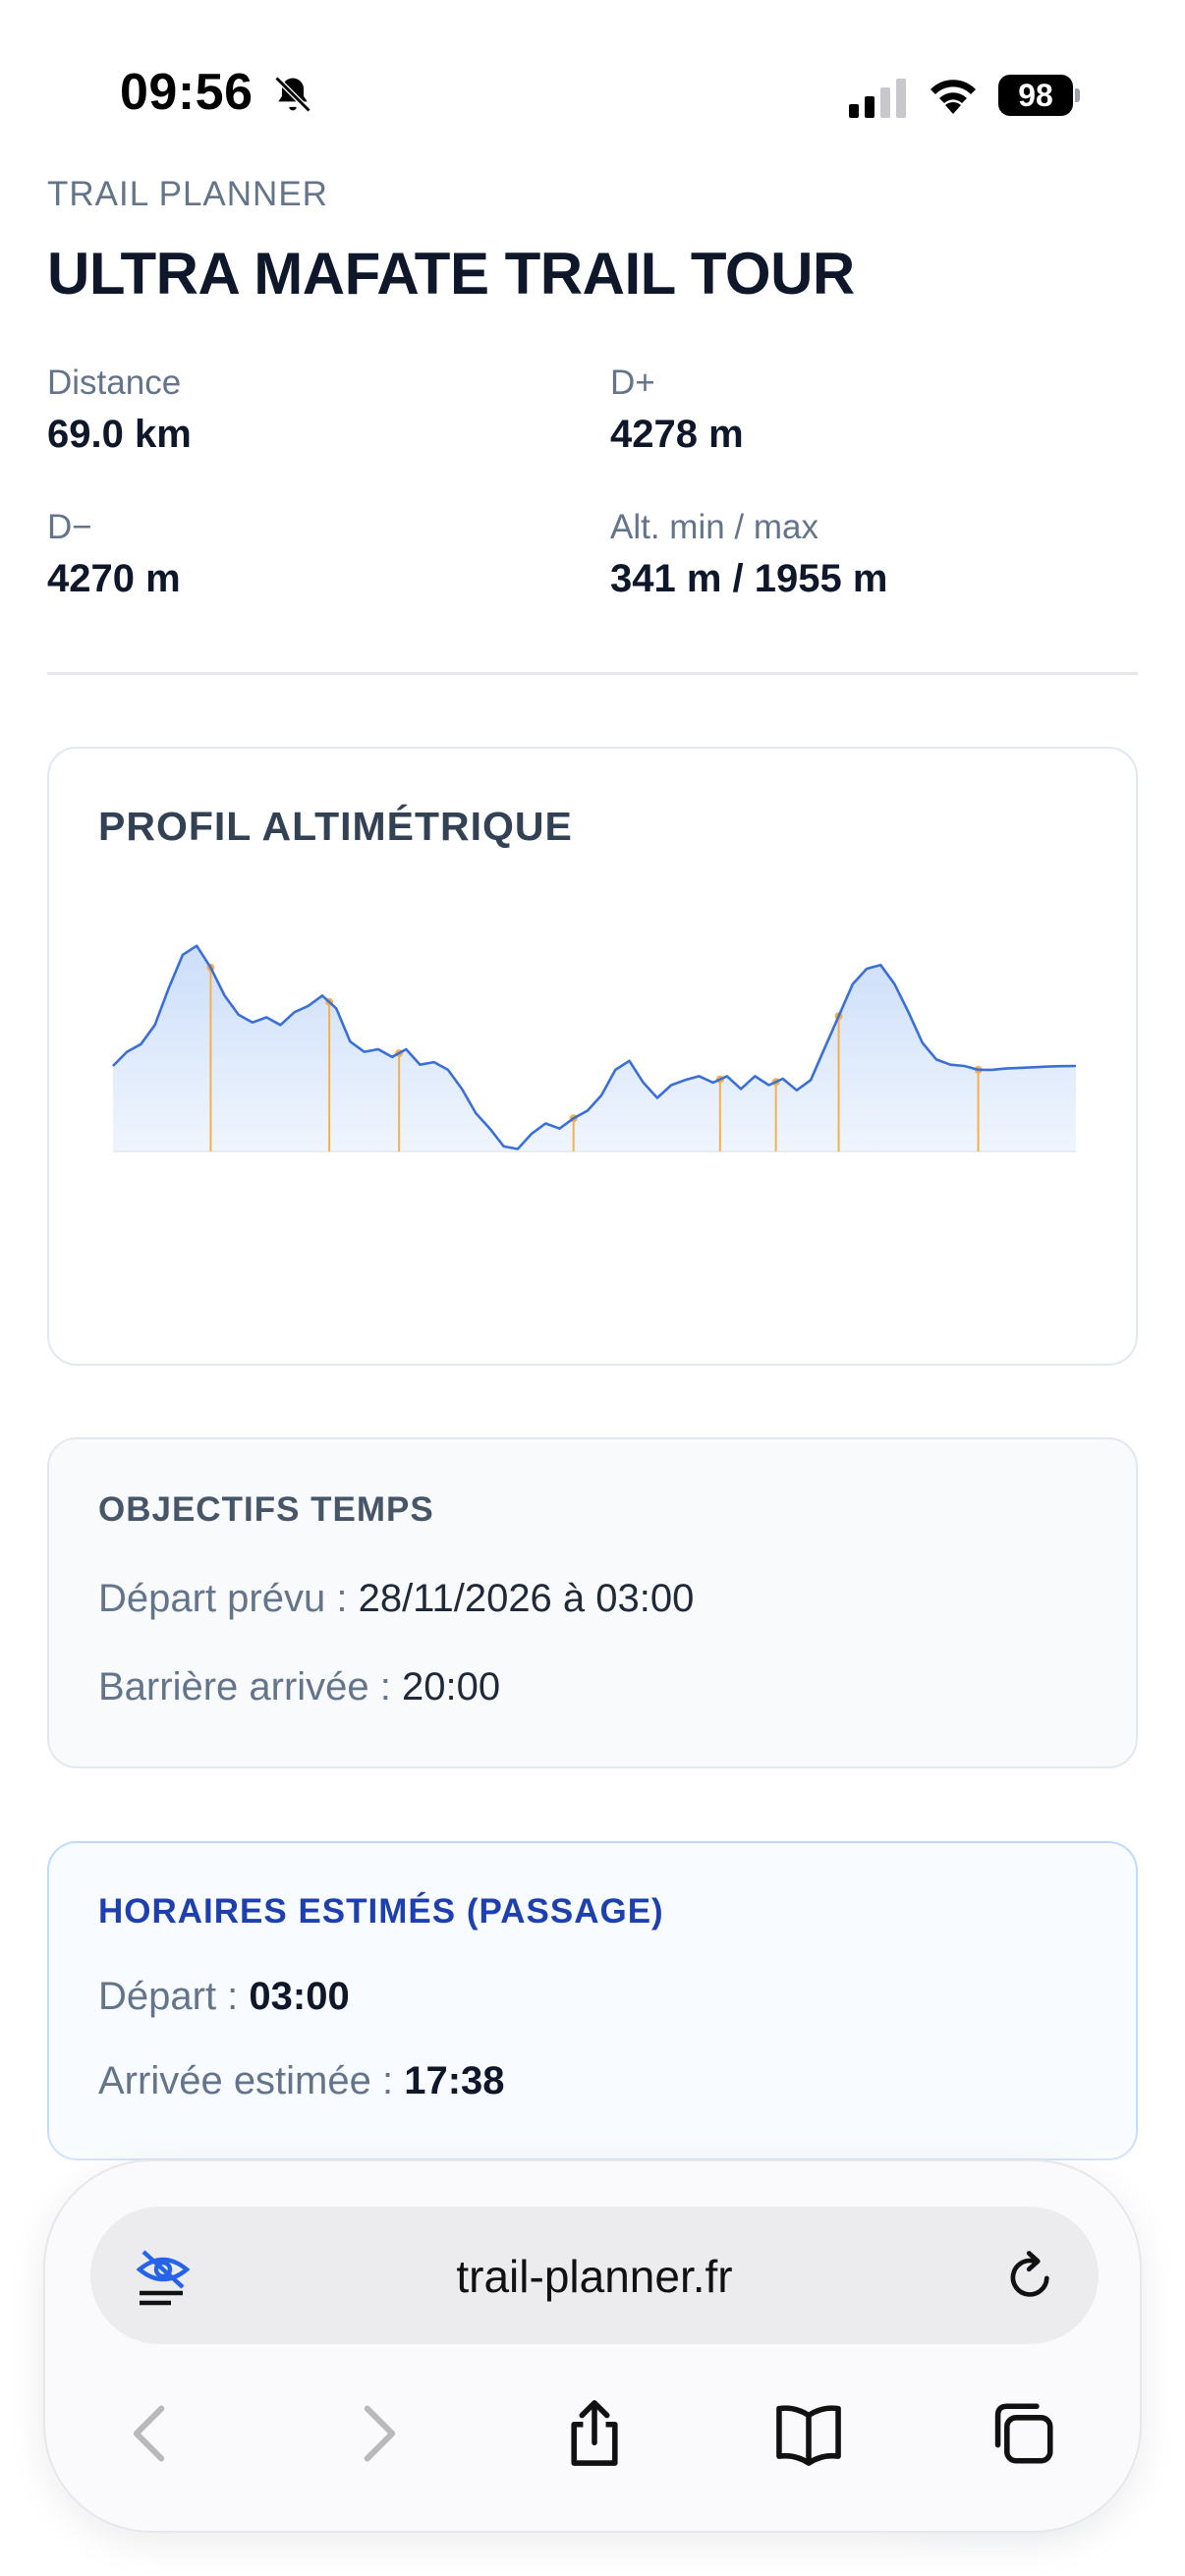  What do you see at coordinates (1030, 2276) in the screenshot?
I see `reload-icon` at bounding box center [1030, 2276].